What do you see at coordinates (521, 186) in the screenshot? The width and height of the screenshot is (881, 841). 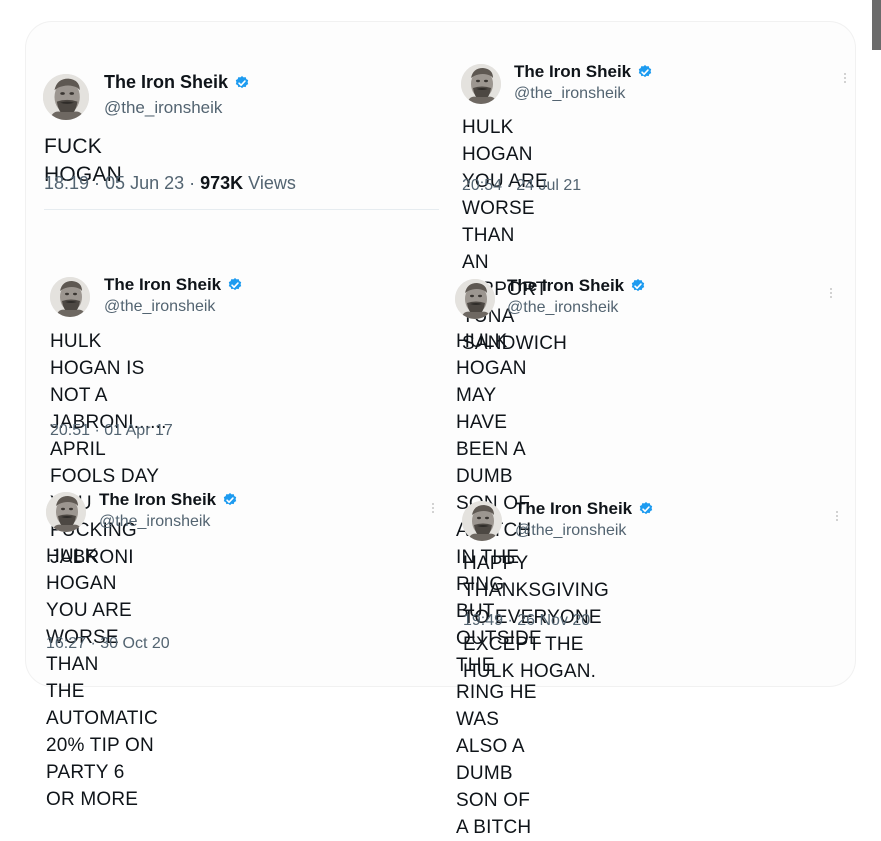 I see `tweet-timestamp: 20:54 · 24 Jul 21` at bounding box center [521, 186].